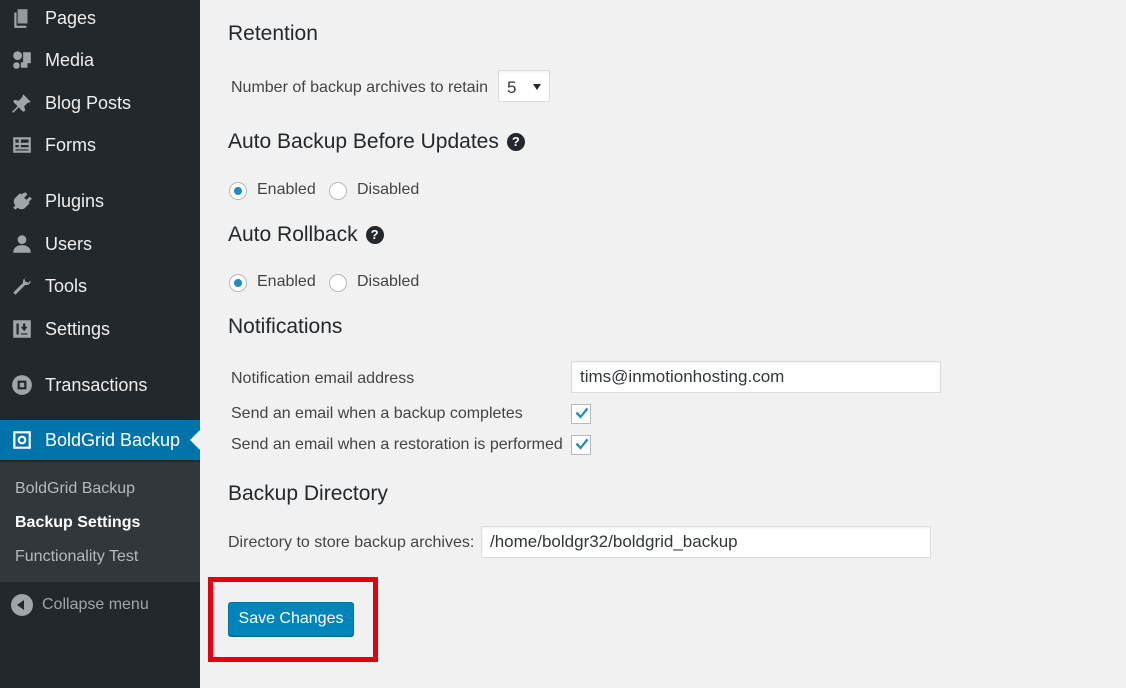 This screenshot has height=688, width=1126. I want to click on auto-rollback-enabled-label: Enabled, so click(286, 282).